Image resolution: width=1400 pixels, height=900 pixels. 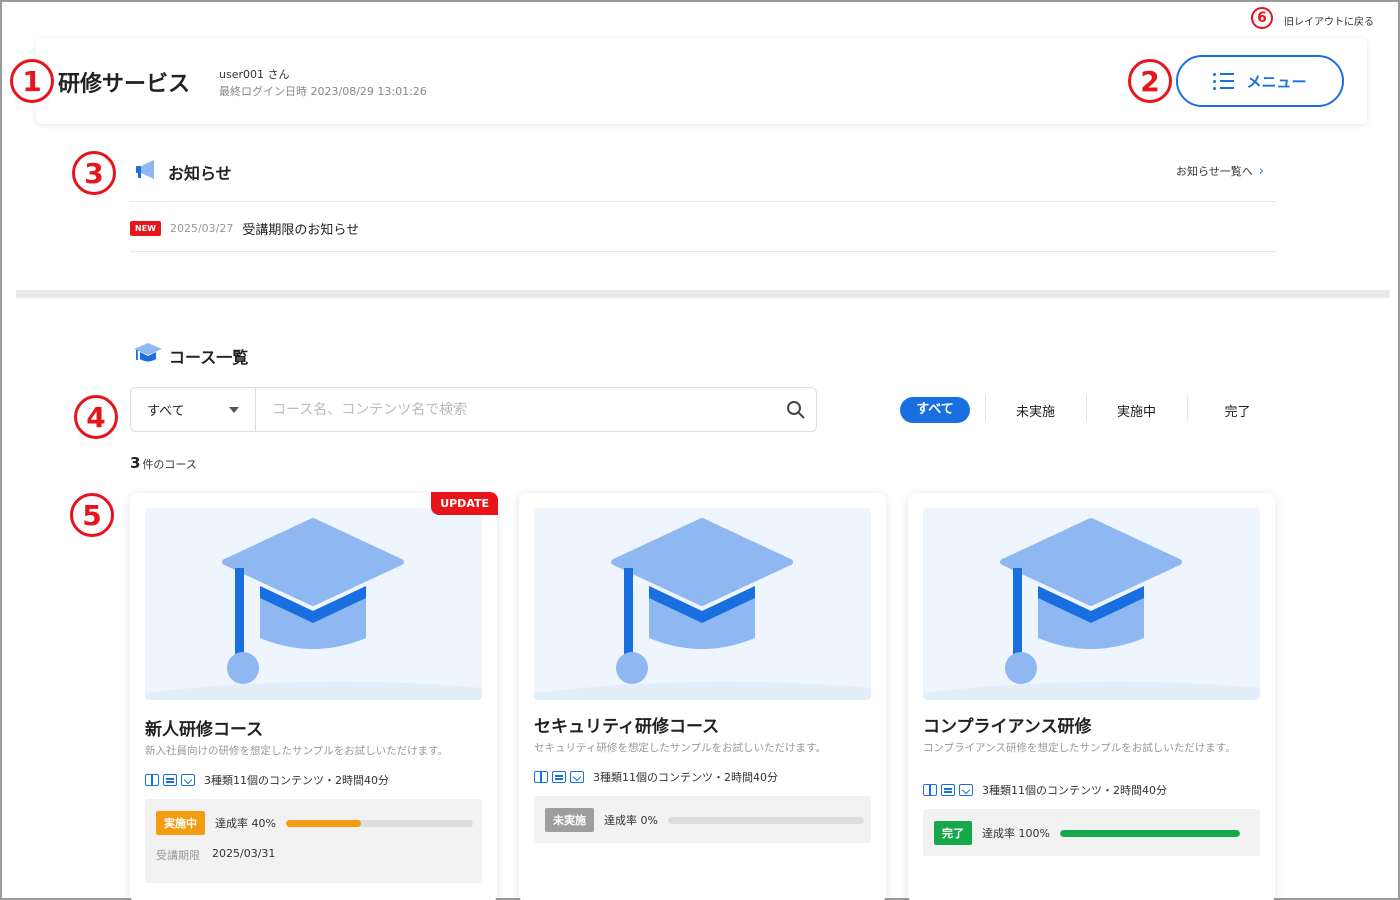 What do you see at coordinates (193, 409) in the screenshot?
I see `category-select: すべて` at bounding box center [193, 409].